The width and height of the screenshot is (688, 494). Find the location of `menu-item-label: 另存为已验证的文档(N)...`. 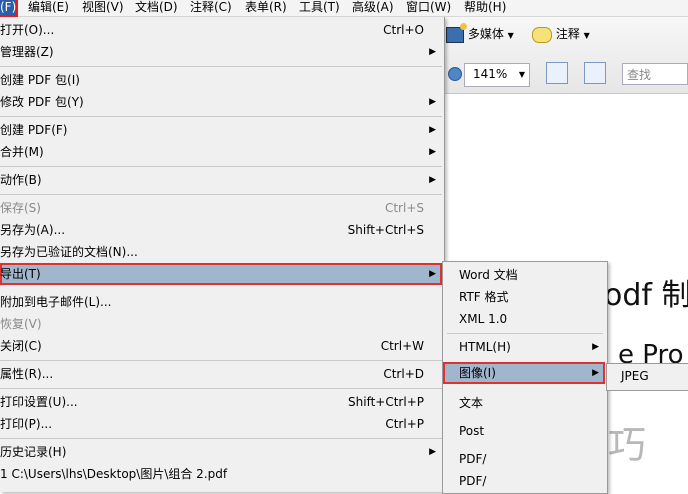

menu-item-label: 另存为已验证的文档(N)... is located at coordinates (69, 252).